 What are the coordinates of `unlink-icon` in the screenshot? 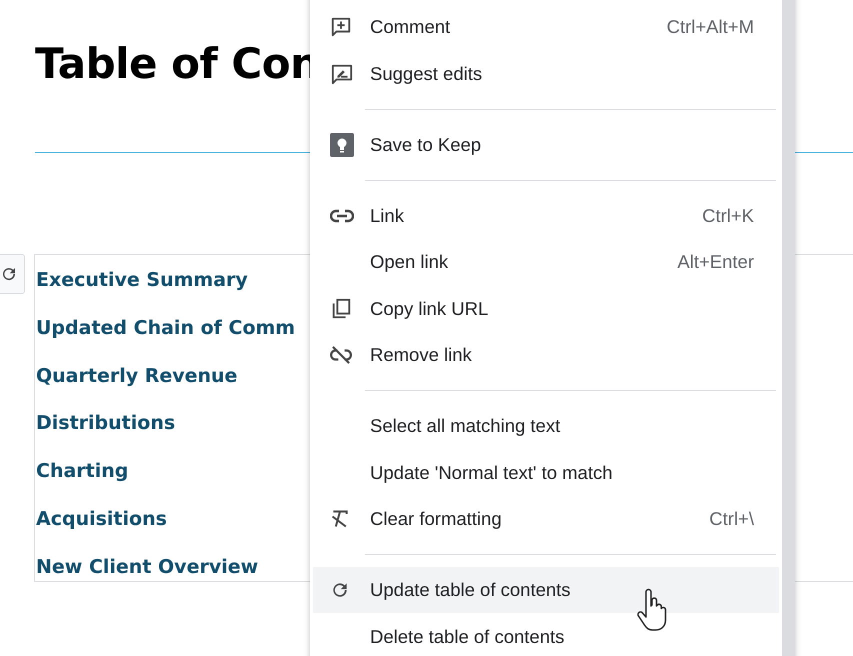 It's located at (341, 355).